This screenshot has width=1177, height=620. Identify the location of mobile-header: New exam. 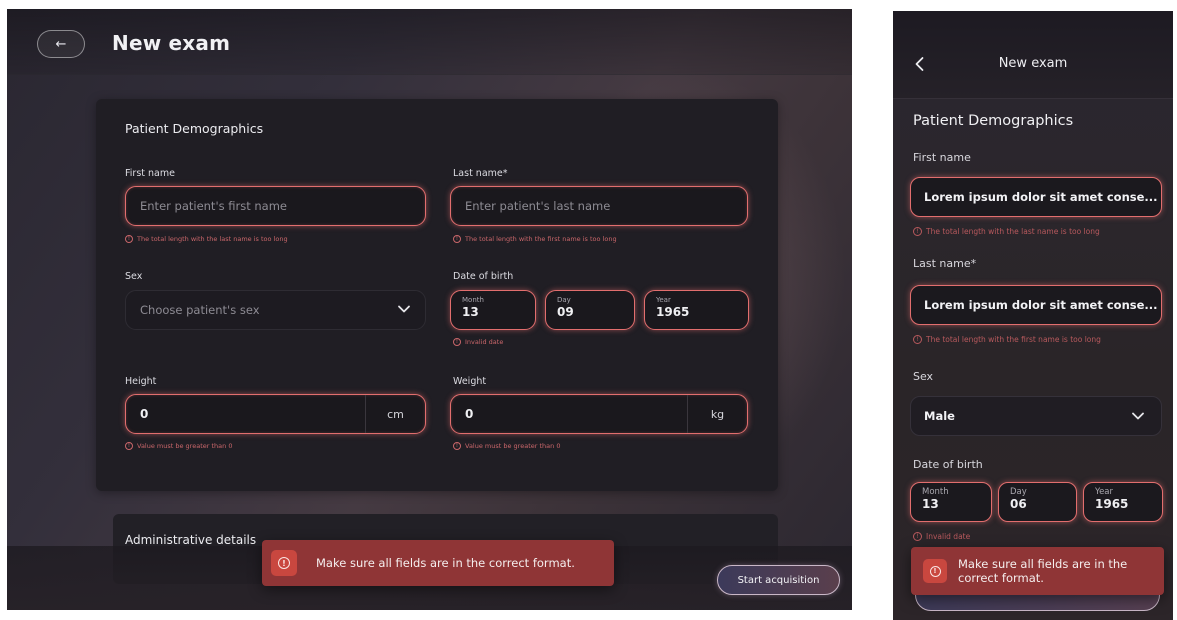
(1033, 55).